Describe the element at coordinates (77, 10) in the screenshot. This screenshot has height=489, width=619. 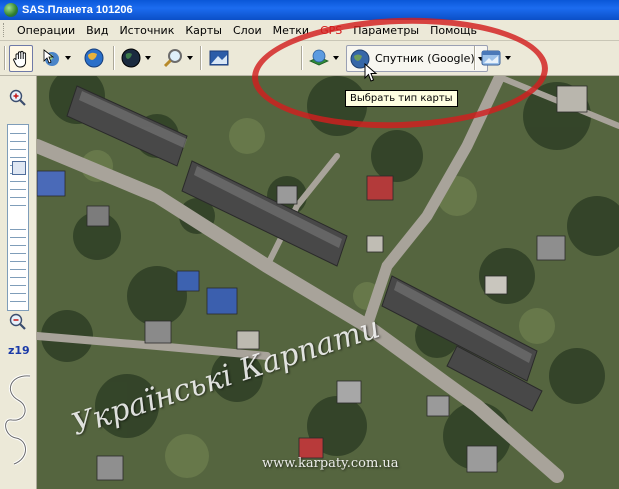
I see `window-title: SAS.Планета 101206` at that location.